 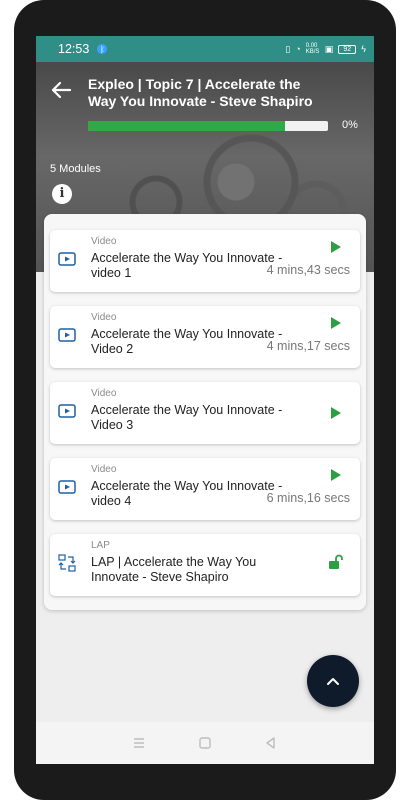 I want to click on modules-count: 5 Modules, so click(x=75, y=169).